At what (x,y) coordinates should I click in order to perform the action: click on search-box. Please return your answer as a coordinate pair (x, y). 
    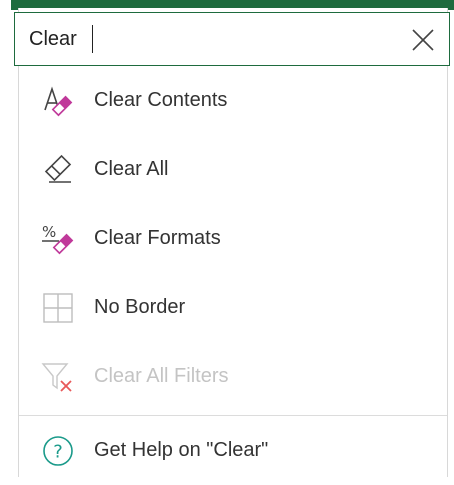
    Looking at the image, I should click on (232, 39).